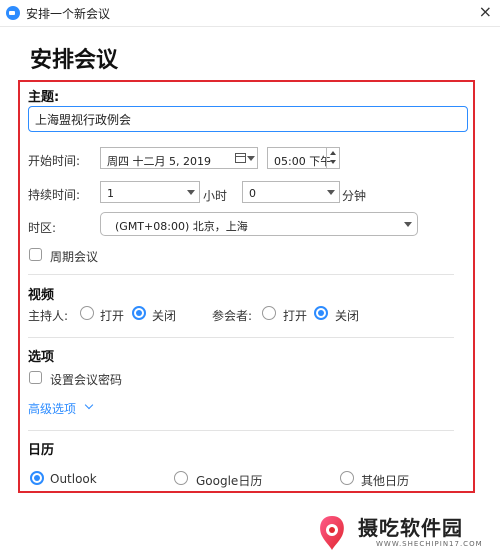 This screenshot has height=557, width=500. What do you see at coordinates (35, 377) in the screenshot?
I see `password-checkbox` at bounding box center [35, 377].